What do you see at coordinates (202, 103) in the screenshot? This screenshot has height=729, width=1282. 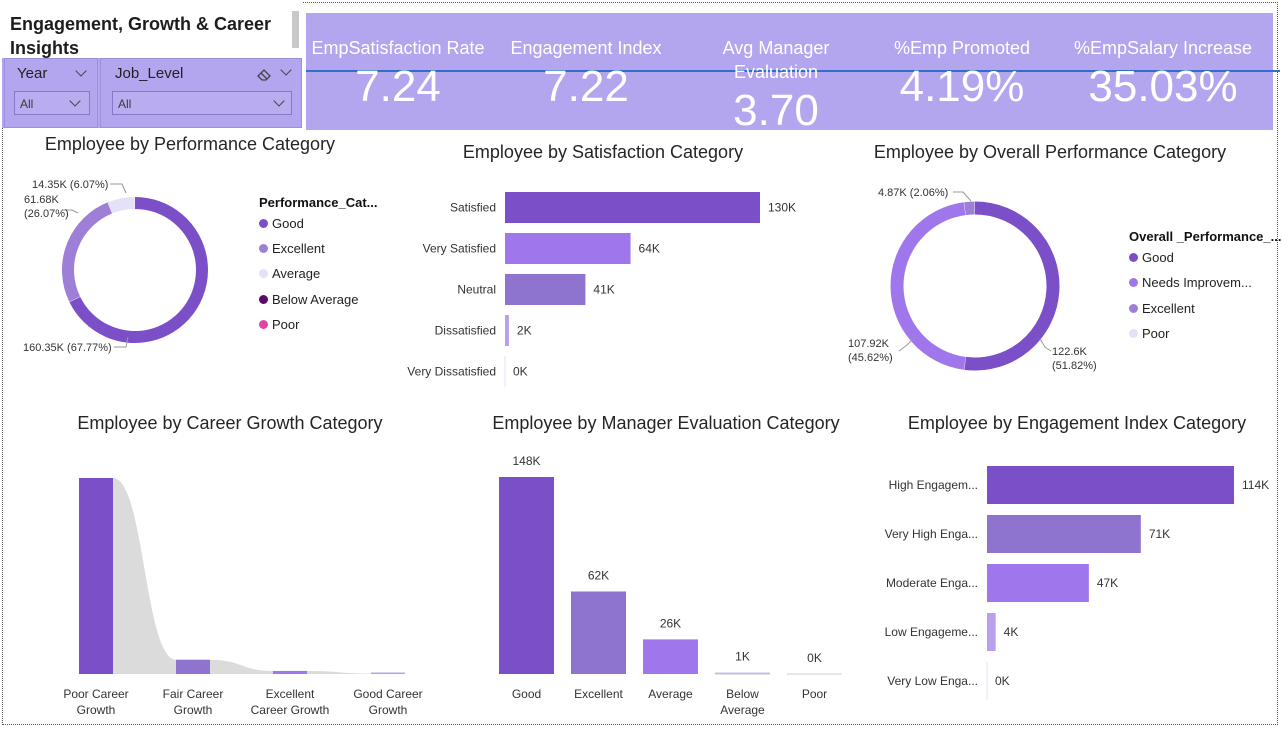 I see `slicer-job-level-dropdown: All` at bounding box center [202, 103].